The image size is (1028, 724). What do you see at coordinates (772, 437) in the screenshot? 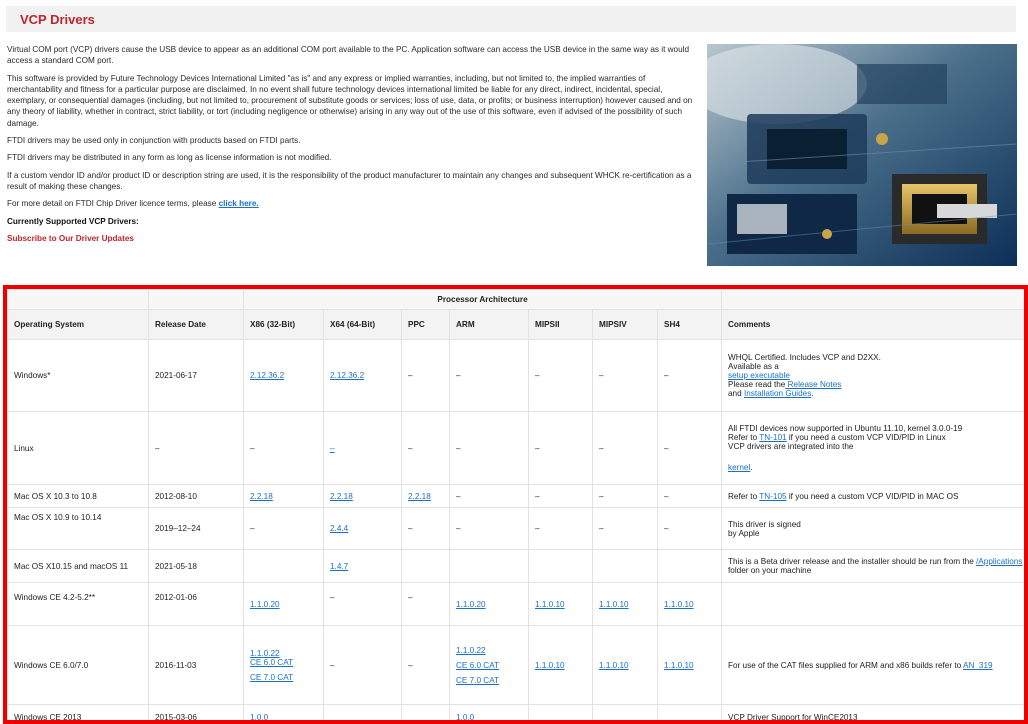
I see `tn-101-link: TN-101` at bounding box center [772, 437].